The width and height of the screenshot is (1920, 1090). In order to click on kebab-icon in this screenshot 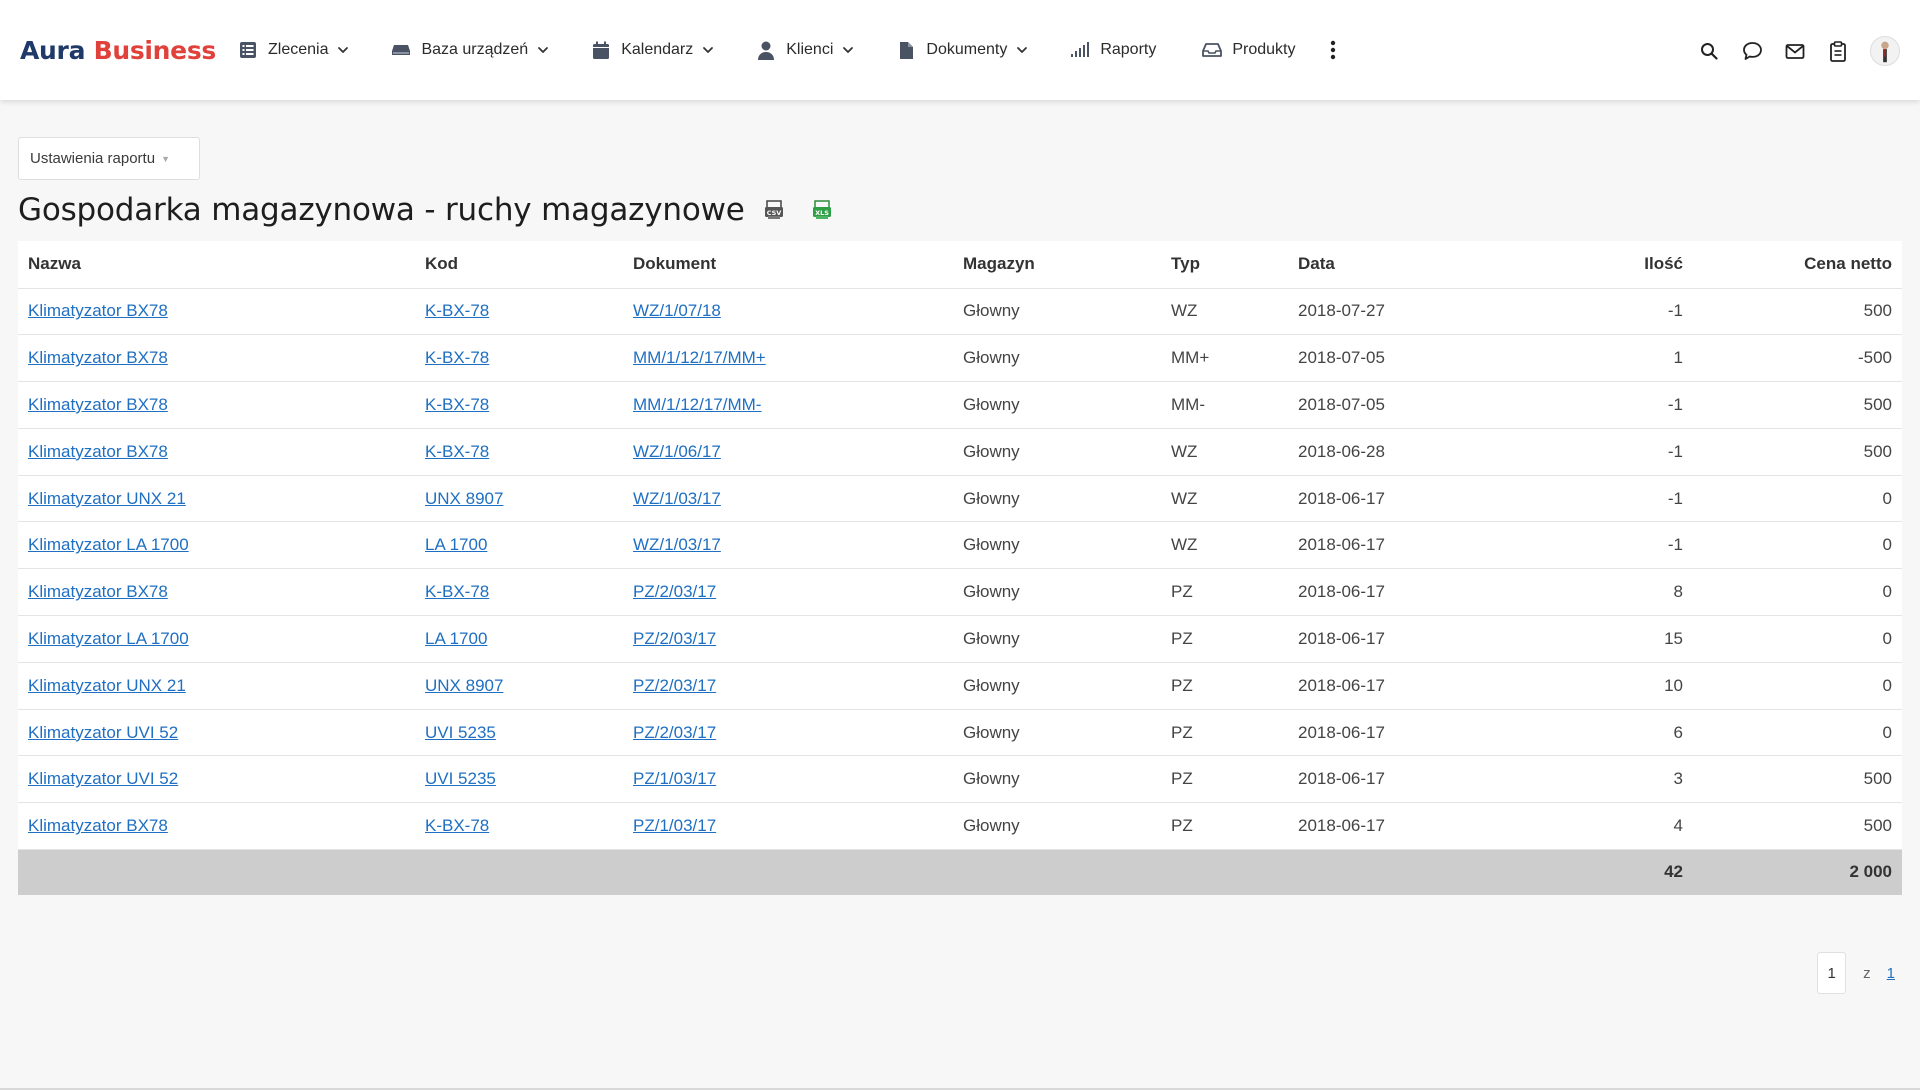, I will do `click(1333, 50)`.